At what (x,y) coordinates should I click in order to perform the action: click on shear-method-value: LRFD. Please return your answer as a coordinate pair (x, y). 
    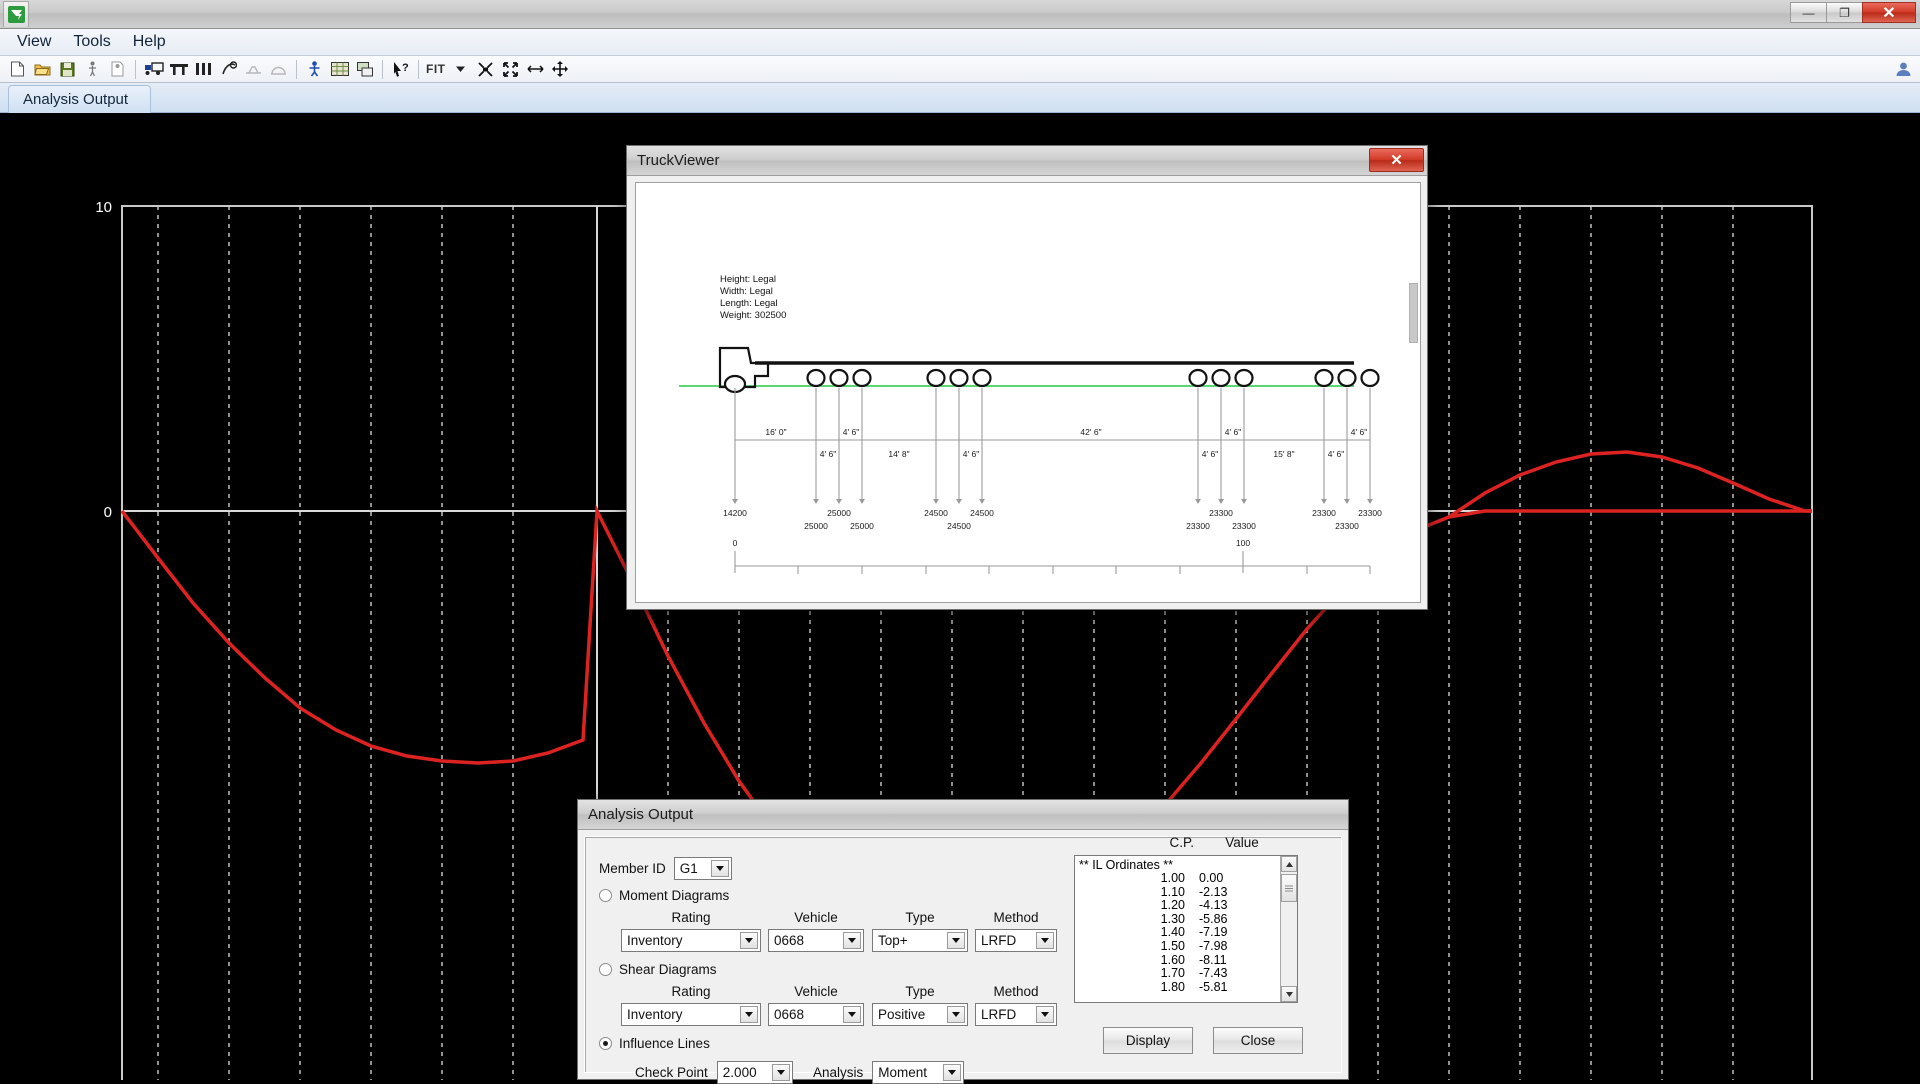
    Looking at the image, I should click on (999, 1014).